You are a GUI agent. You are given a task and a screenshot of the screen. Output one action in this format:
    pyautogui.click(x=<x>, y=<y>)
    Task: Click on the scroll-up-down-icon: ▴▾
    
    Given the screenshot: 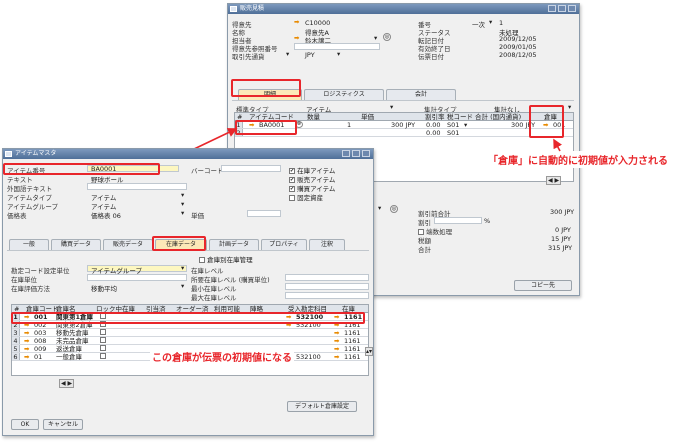 What is the action you would take?
    pyautogui.click(x=369, y=351)
    